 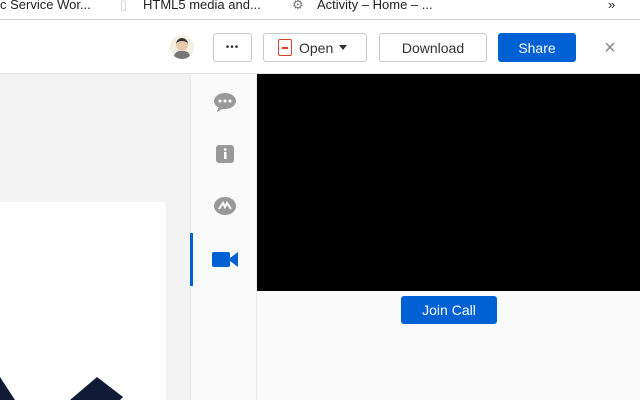 What do you see at coordinates (61, 388) in the screenshot?
I see `page-graphic` at bounding box center [61, 388].